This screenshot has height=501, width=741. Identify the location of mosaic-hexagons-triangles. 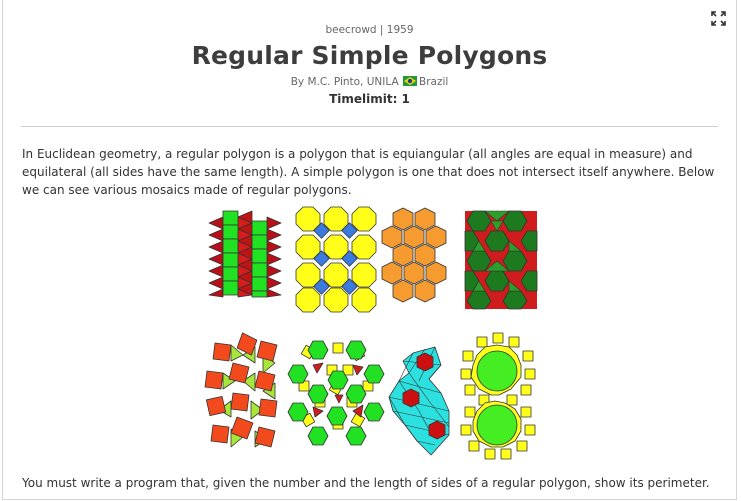
(501, 260).